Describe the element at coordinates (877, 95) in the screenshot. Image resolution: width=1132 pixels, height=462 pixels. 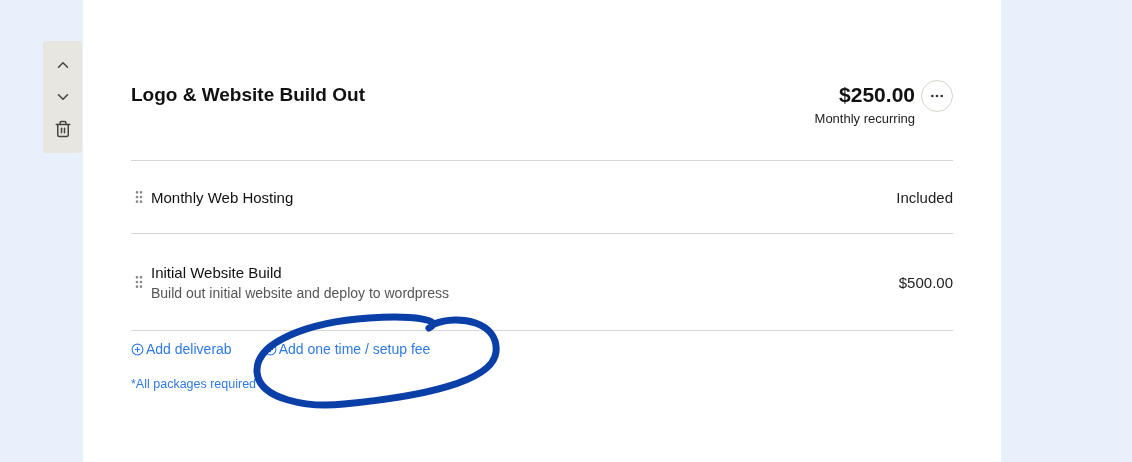
I see `package-price: $250.00` at that location.